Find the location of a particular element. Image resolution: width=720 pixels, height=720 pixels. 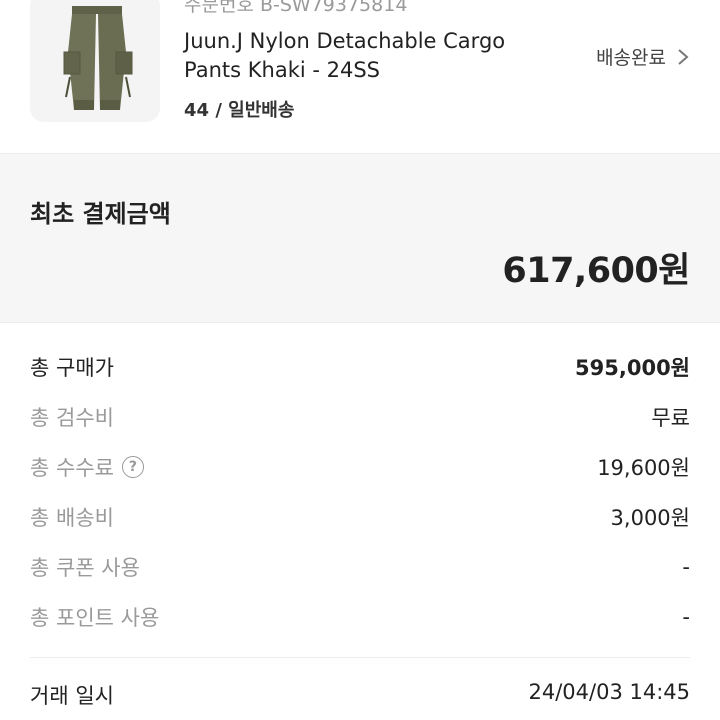

breakdown-label-wrap: 총 수수료 ? is located at coordinates (87, 467).